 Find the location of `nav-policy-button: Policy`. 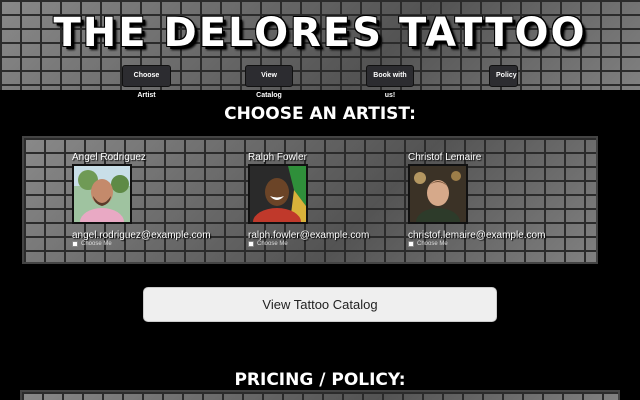

nav-policy-button: Policy is located at coordinates (503, 76).